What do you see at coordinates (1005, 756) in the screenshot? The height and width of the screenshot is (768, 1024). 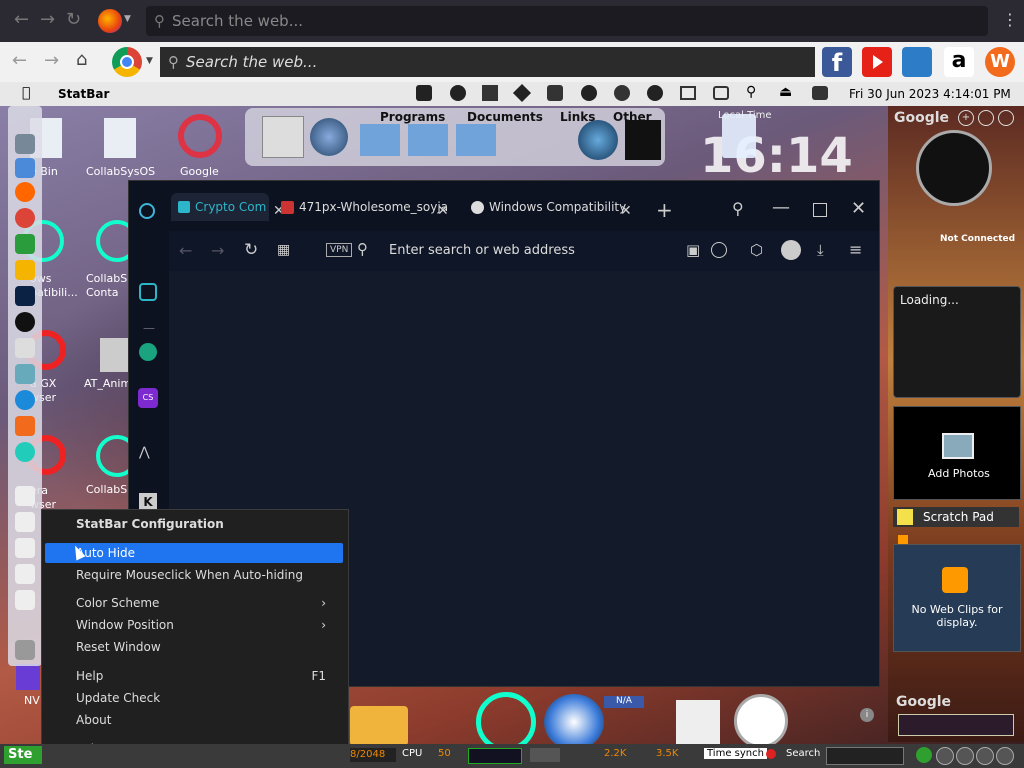 I see `settings-icon` at bounding box center [1005, 756].